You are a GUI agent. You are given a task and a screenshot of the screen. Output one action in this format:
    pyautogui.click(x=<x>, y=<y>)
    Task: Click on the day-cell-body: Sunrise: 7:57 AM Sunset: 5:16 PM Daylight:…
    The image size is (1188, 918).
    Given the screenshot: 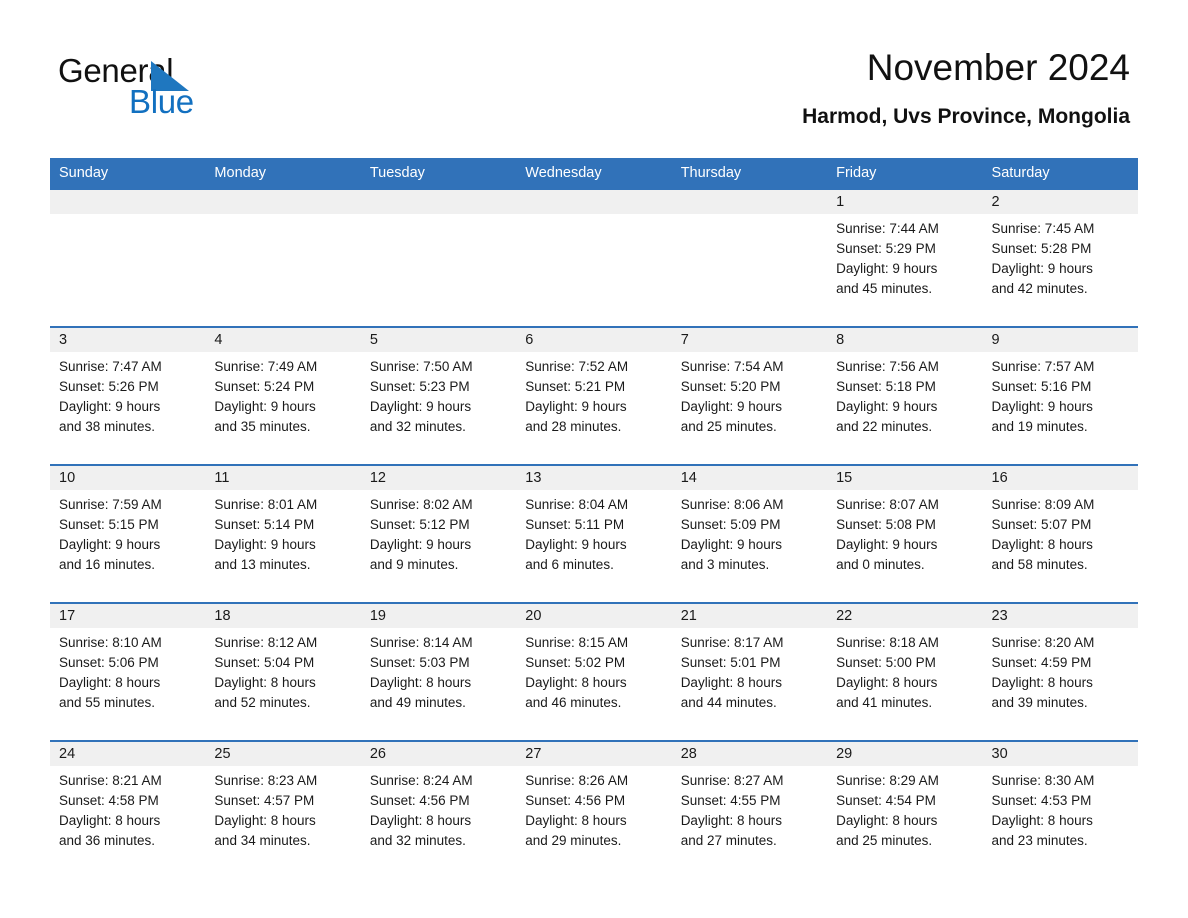 What is the action you would take?
    pyautogui.click(x=1060, y=394)
    